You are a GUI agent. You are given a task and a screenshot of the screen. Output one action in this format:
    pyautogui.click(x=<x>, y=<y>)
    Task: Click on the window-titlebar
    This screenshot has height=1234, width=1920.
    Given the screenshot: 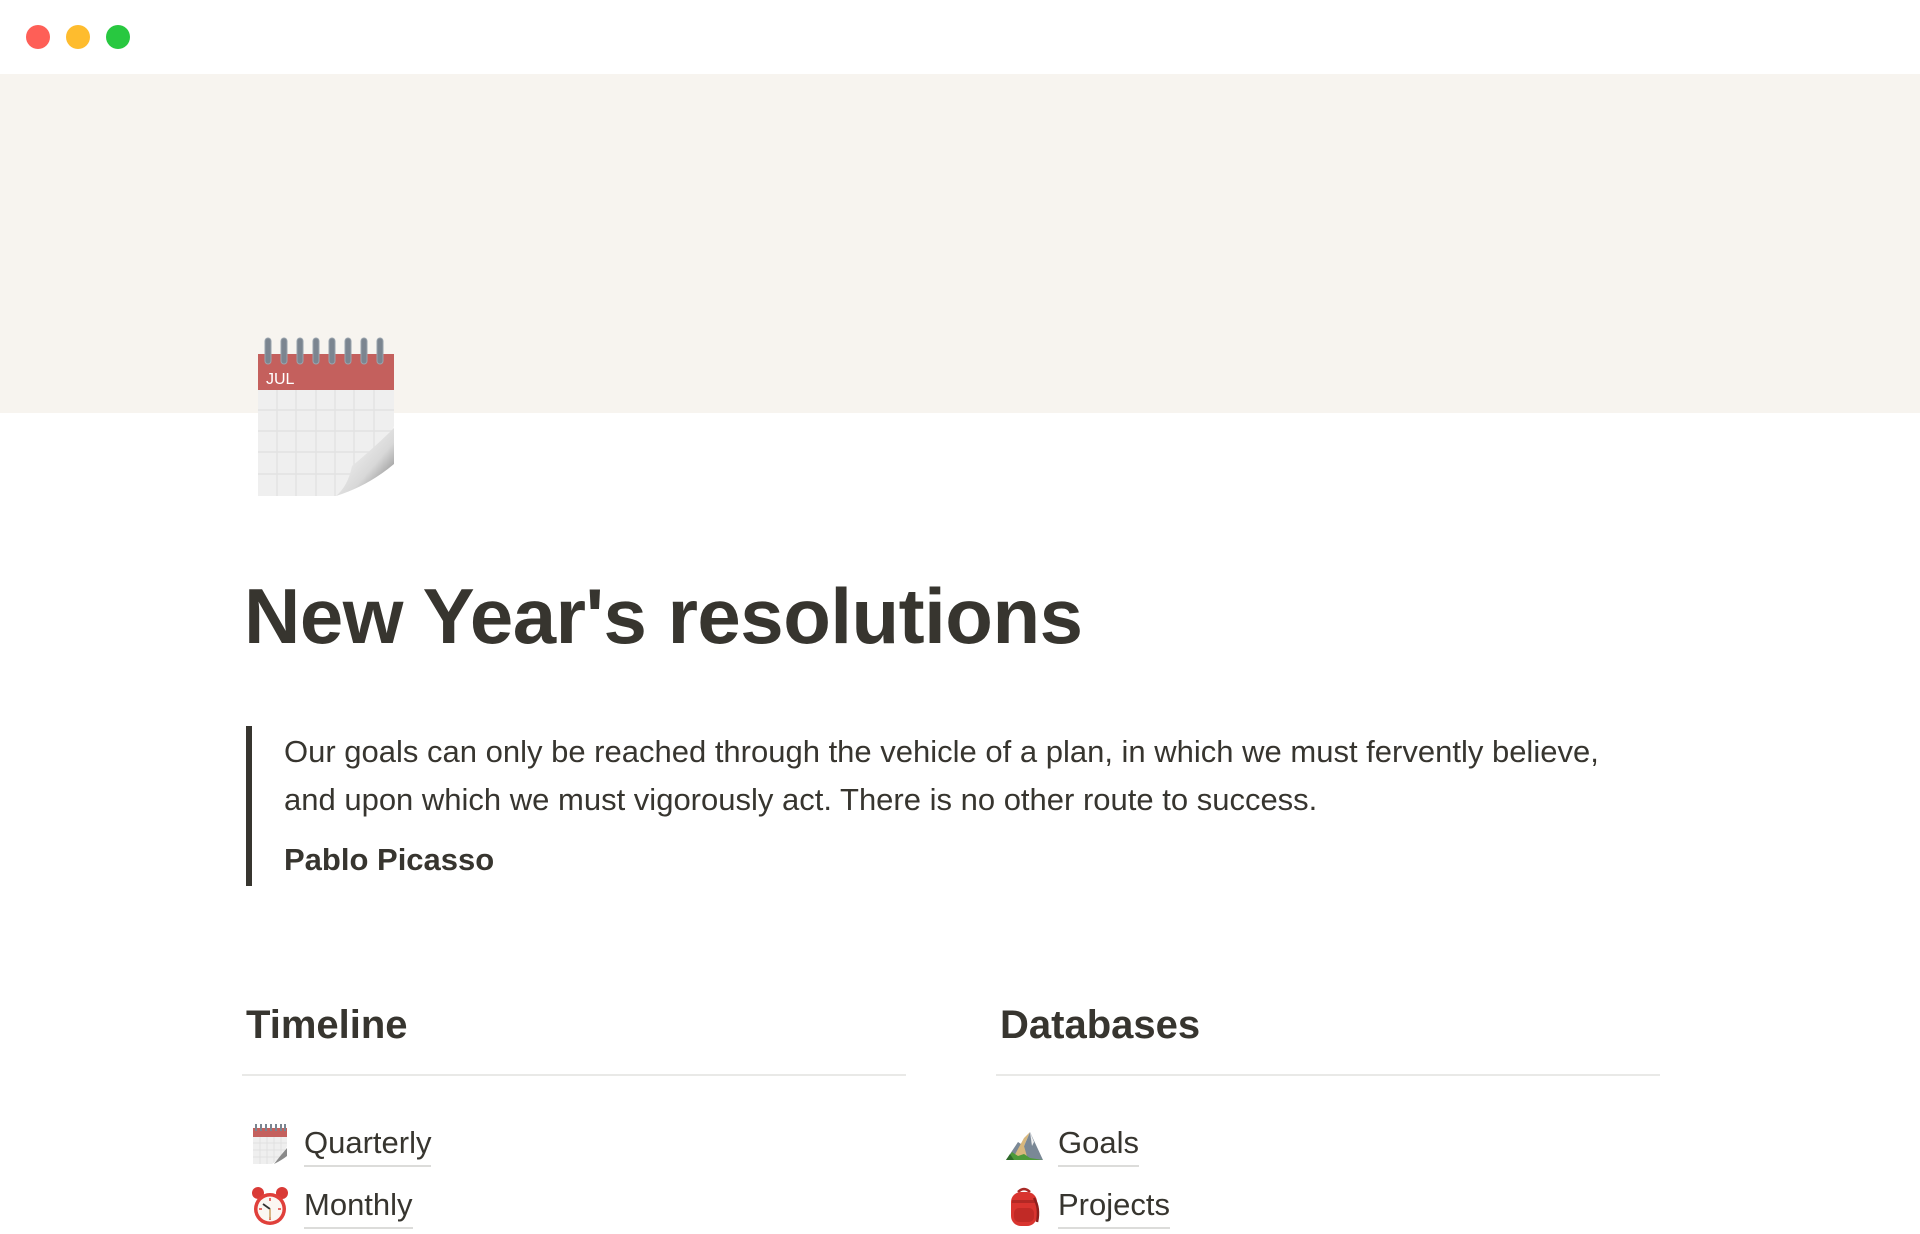 What is the action you would take?
    pyautogui.click(x=960, y=37)
    